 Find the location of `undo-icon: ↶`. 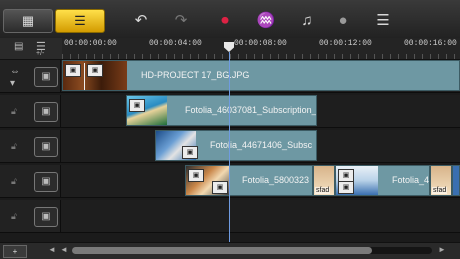

undo-icon: ↶ is located at coordinates (141, 20).